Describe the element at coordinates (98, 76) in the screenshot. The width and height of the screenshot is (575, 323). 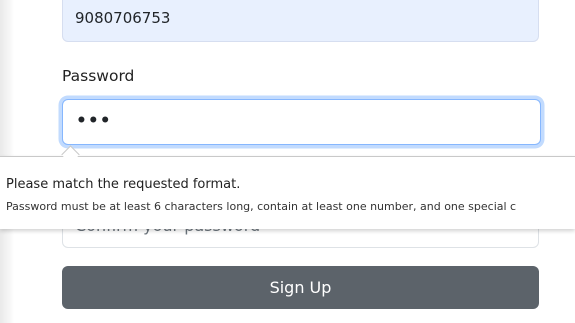
I see `password-label: Password` at that location.